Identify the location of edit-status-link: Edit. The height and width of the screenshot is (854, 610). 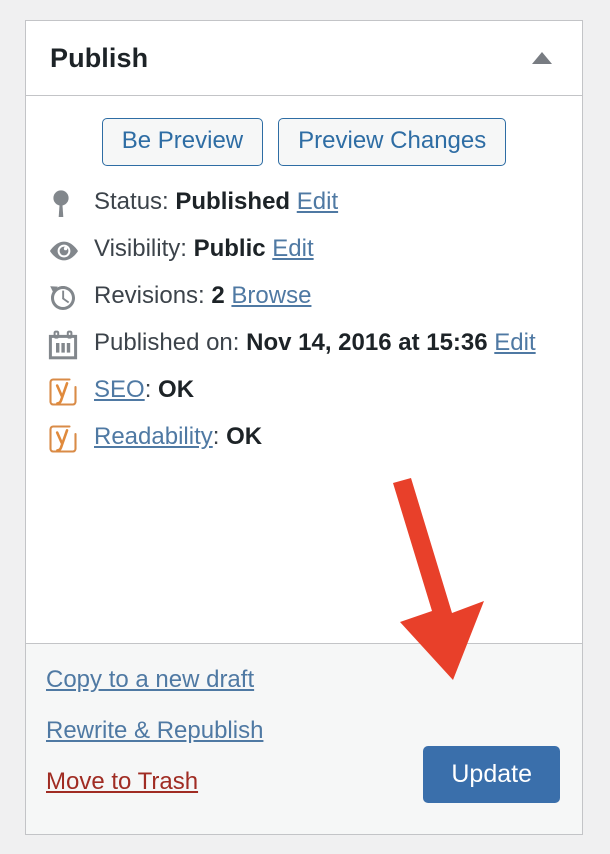
(317, 201).